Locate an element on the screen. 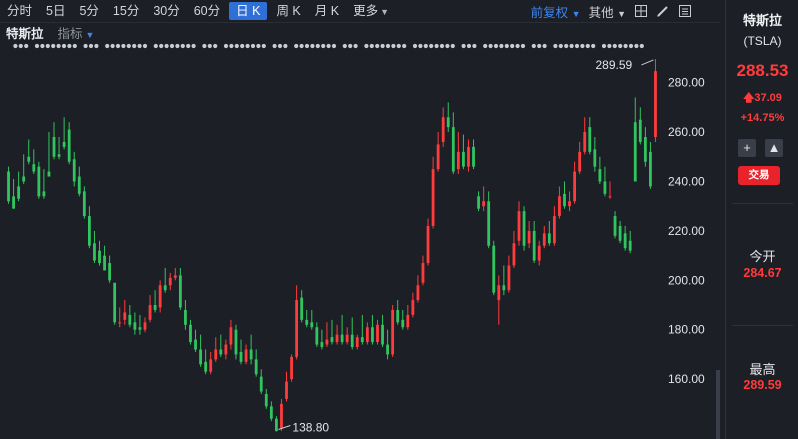 This screenshot has height=439, width=798. add-watchlist-button: + is located at coordinates (747, 148).